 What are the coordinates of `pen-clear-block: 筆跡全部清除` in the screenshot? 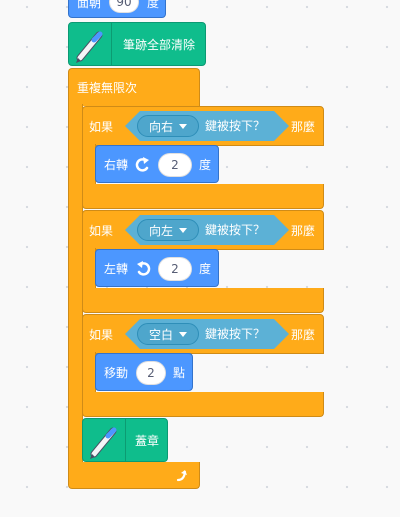 It's located at (137, 44).